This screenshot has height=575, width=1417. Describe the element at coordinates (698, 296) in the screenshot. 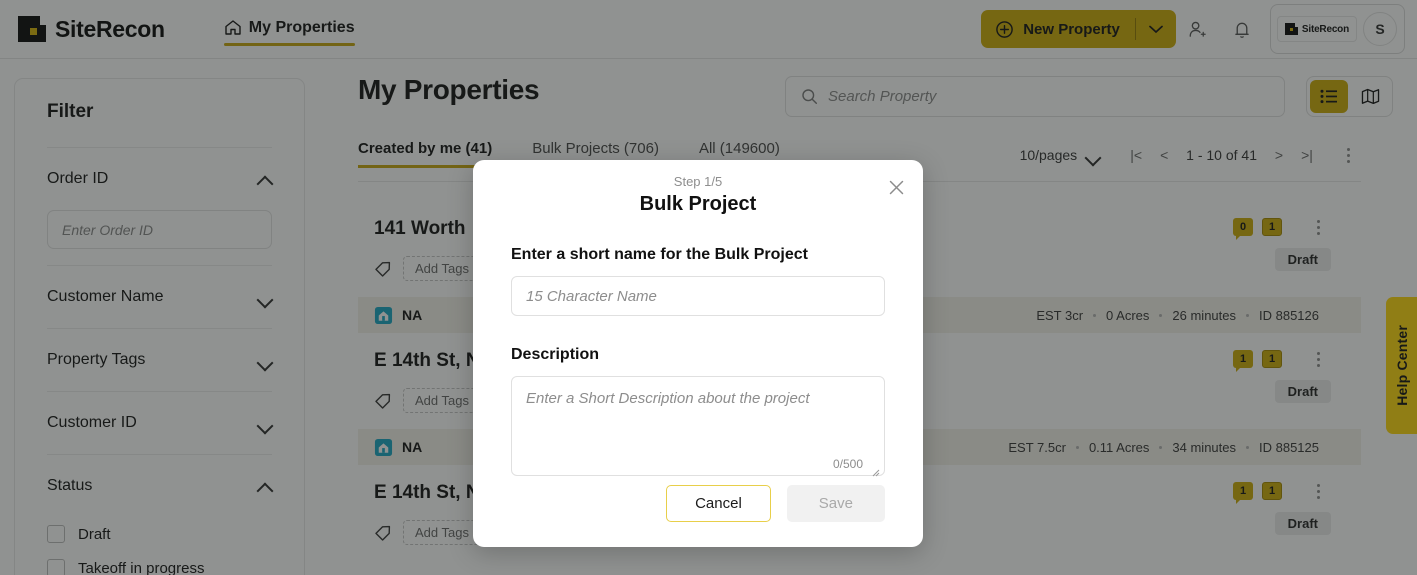

I see `project-name-input` at that location.